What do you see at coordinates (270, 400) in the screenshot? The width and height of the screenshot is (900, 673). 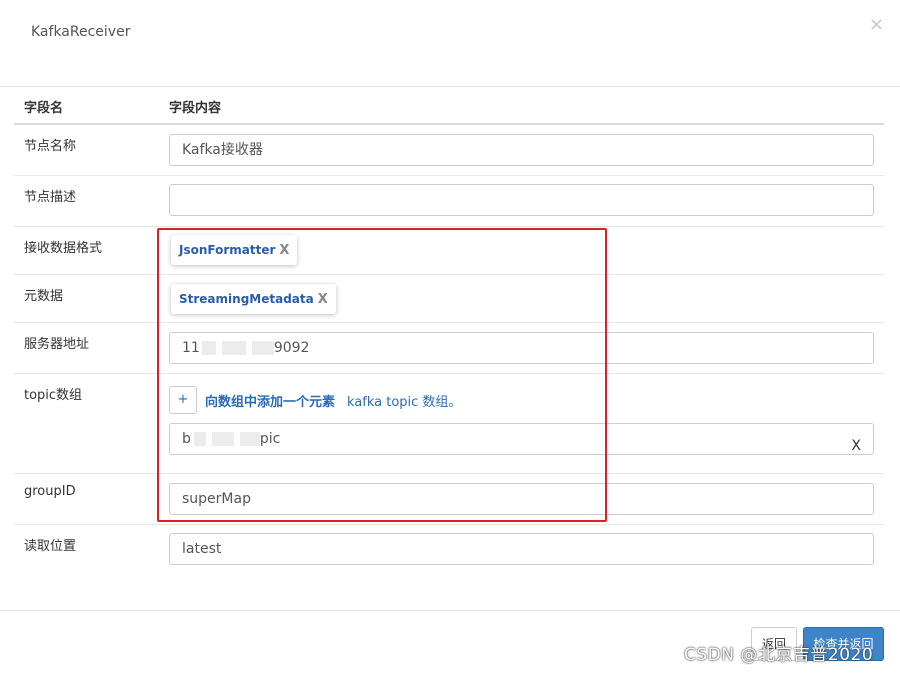 I see `add-topic-link: 向数组中添加一个元素` at bounding box center [270, 400].